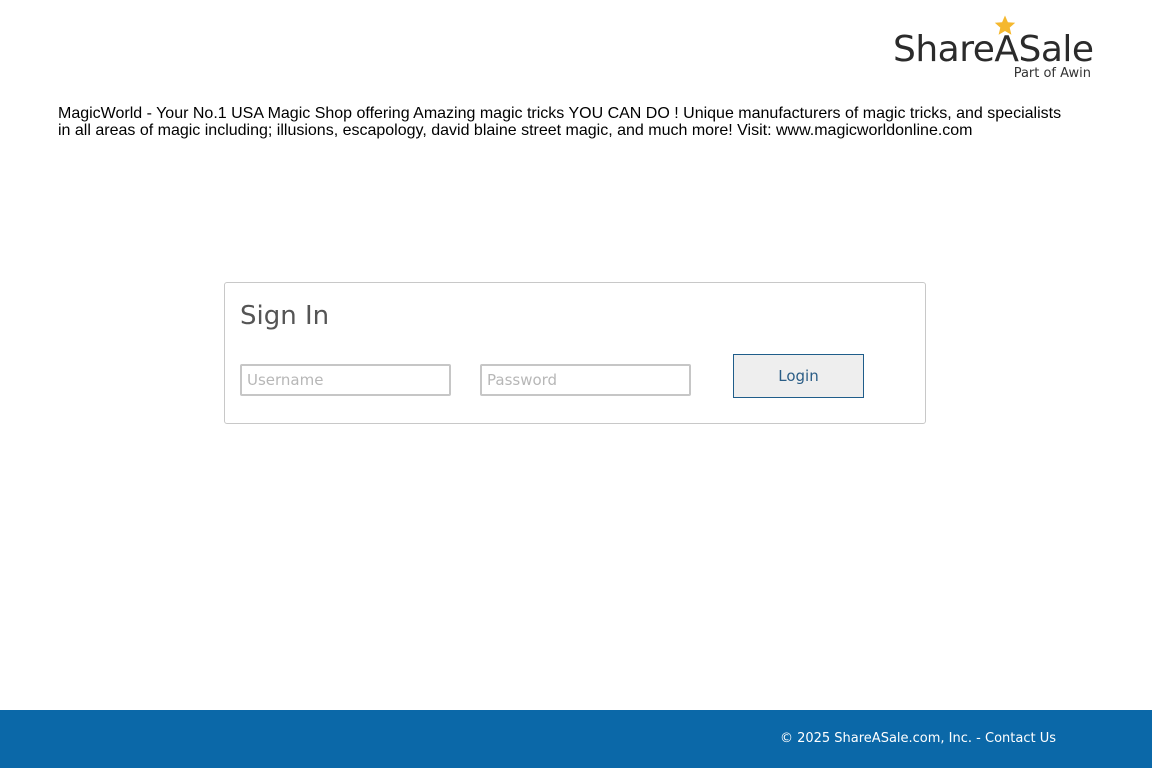  What do you see at coordinates (798, 376) in the screenshot?
I see `login-button: Login` at bounding box center [798, 376].